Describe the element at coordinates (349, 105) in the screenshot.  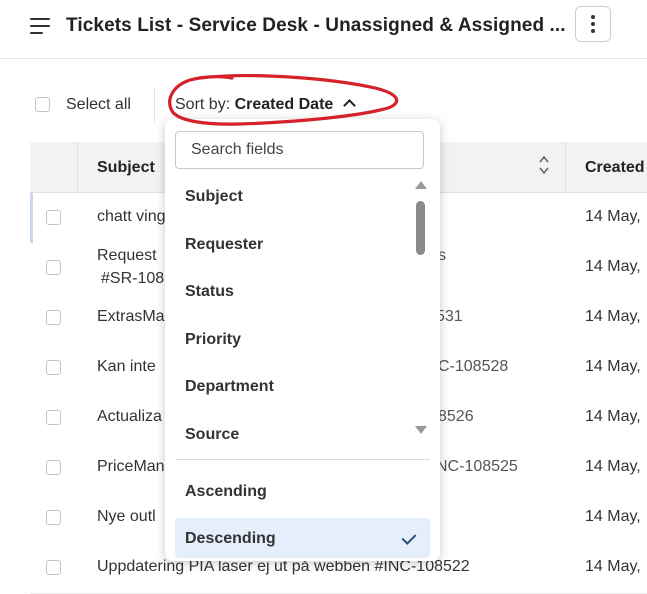
I see `chevron-up-icon` at that location.